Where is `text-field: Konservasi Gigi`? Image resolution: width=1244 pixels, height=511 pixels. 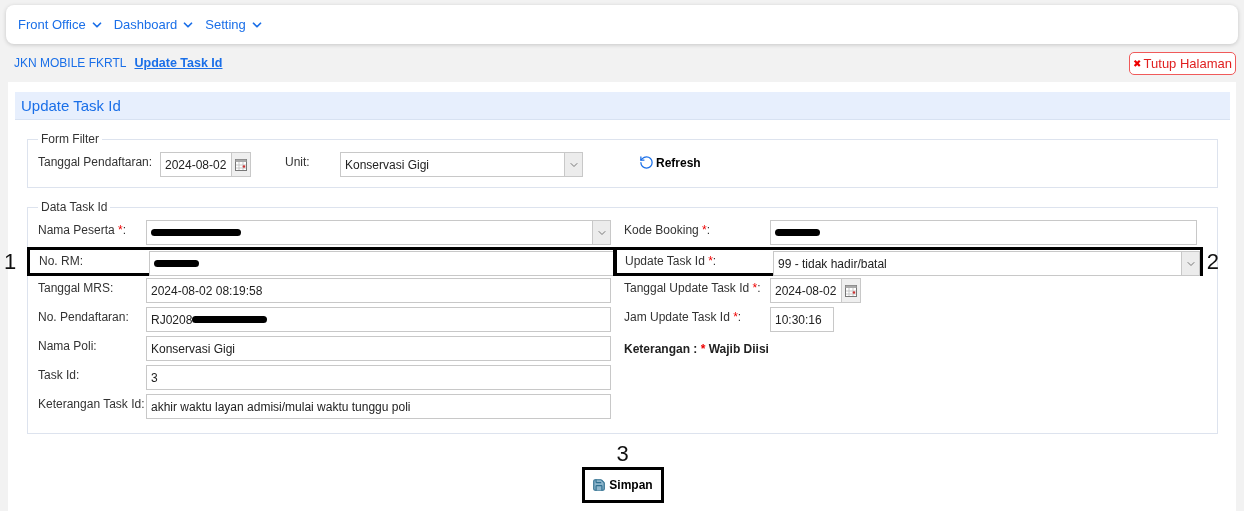 text-field: Konservasi Gigi is located at coordinates (378, 348).